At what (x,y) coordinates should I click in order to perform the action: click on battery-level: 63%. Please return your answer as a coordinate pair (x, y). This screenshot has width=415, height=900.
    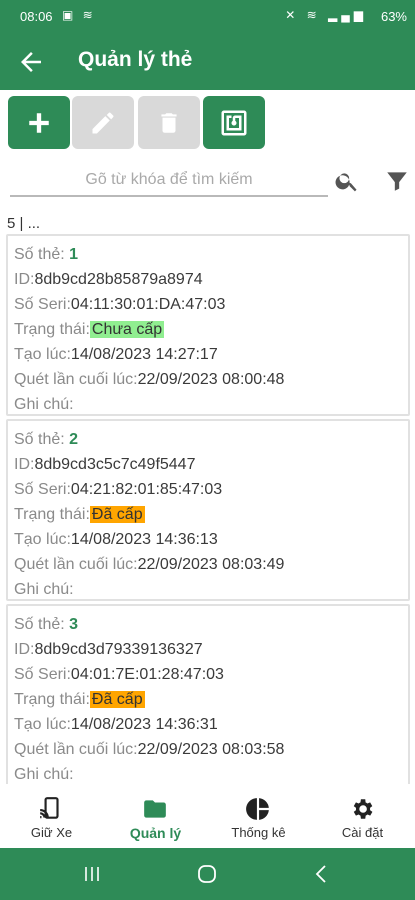
    Looking at the image, I should click on (393, 16).